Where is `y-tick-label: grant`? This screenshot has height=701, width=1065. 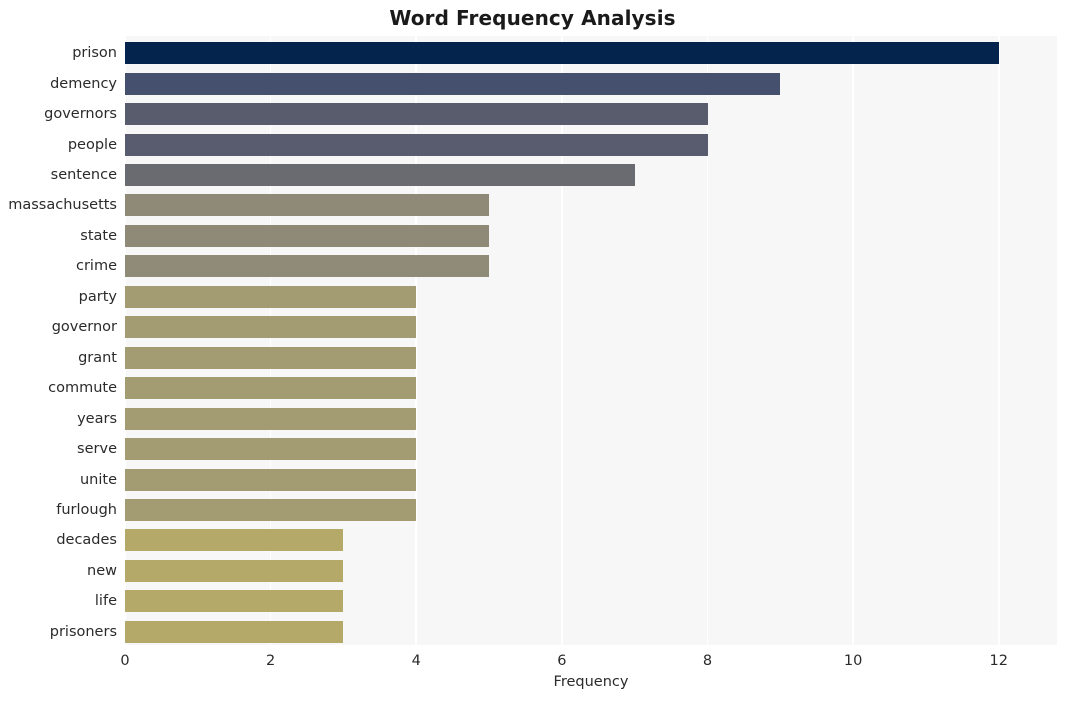
y-tick-label: grant is located at coordinates (97, 357).